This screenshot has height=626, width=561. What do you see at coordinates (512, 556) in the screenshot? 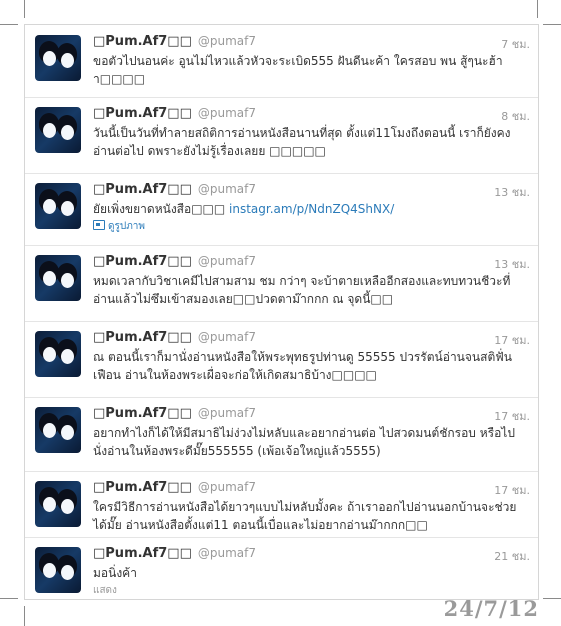
I see `tweet-time: 21 ชม.` at bounding box center [512, 556].